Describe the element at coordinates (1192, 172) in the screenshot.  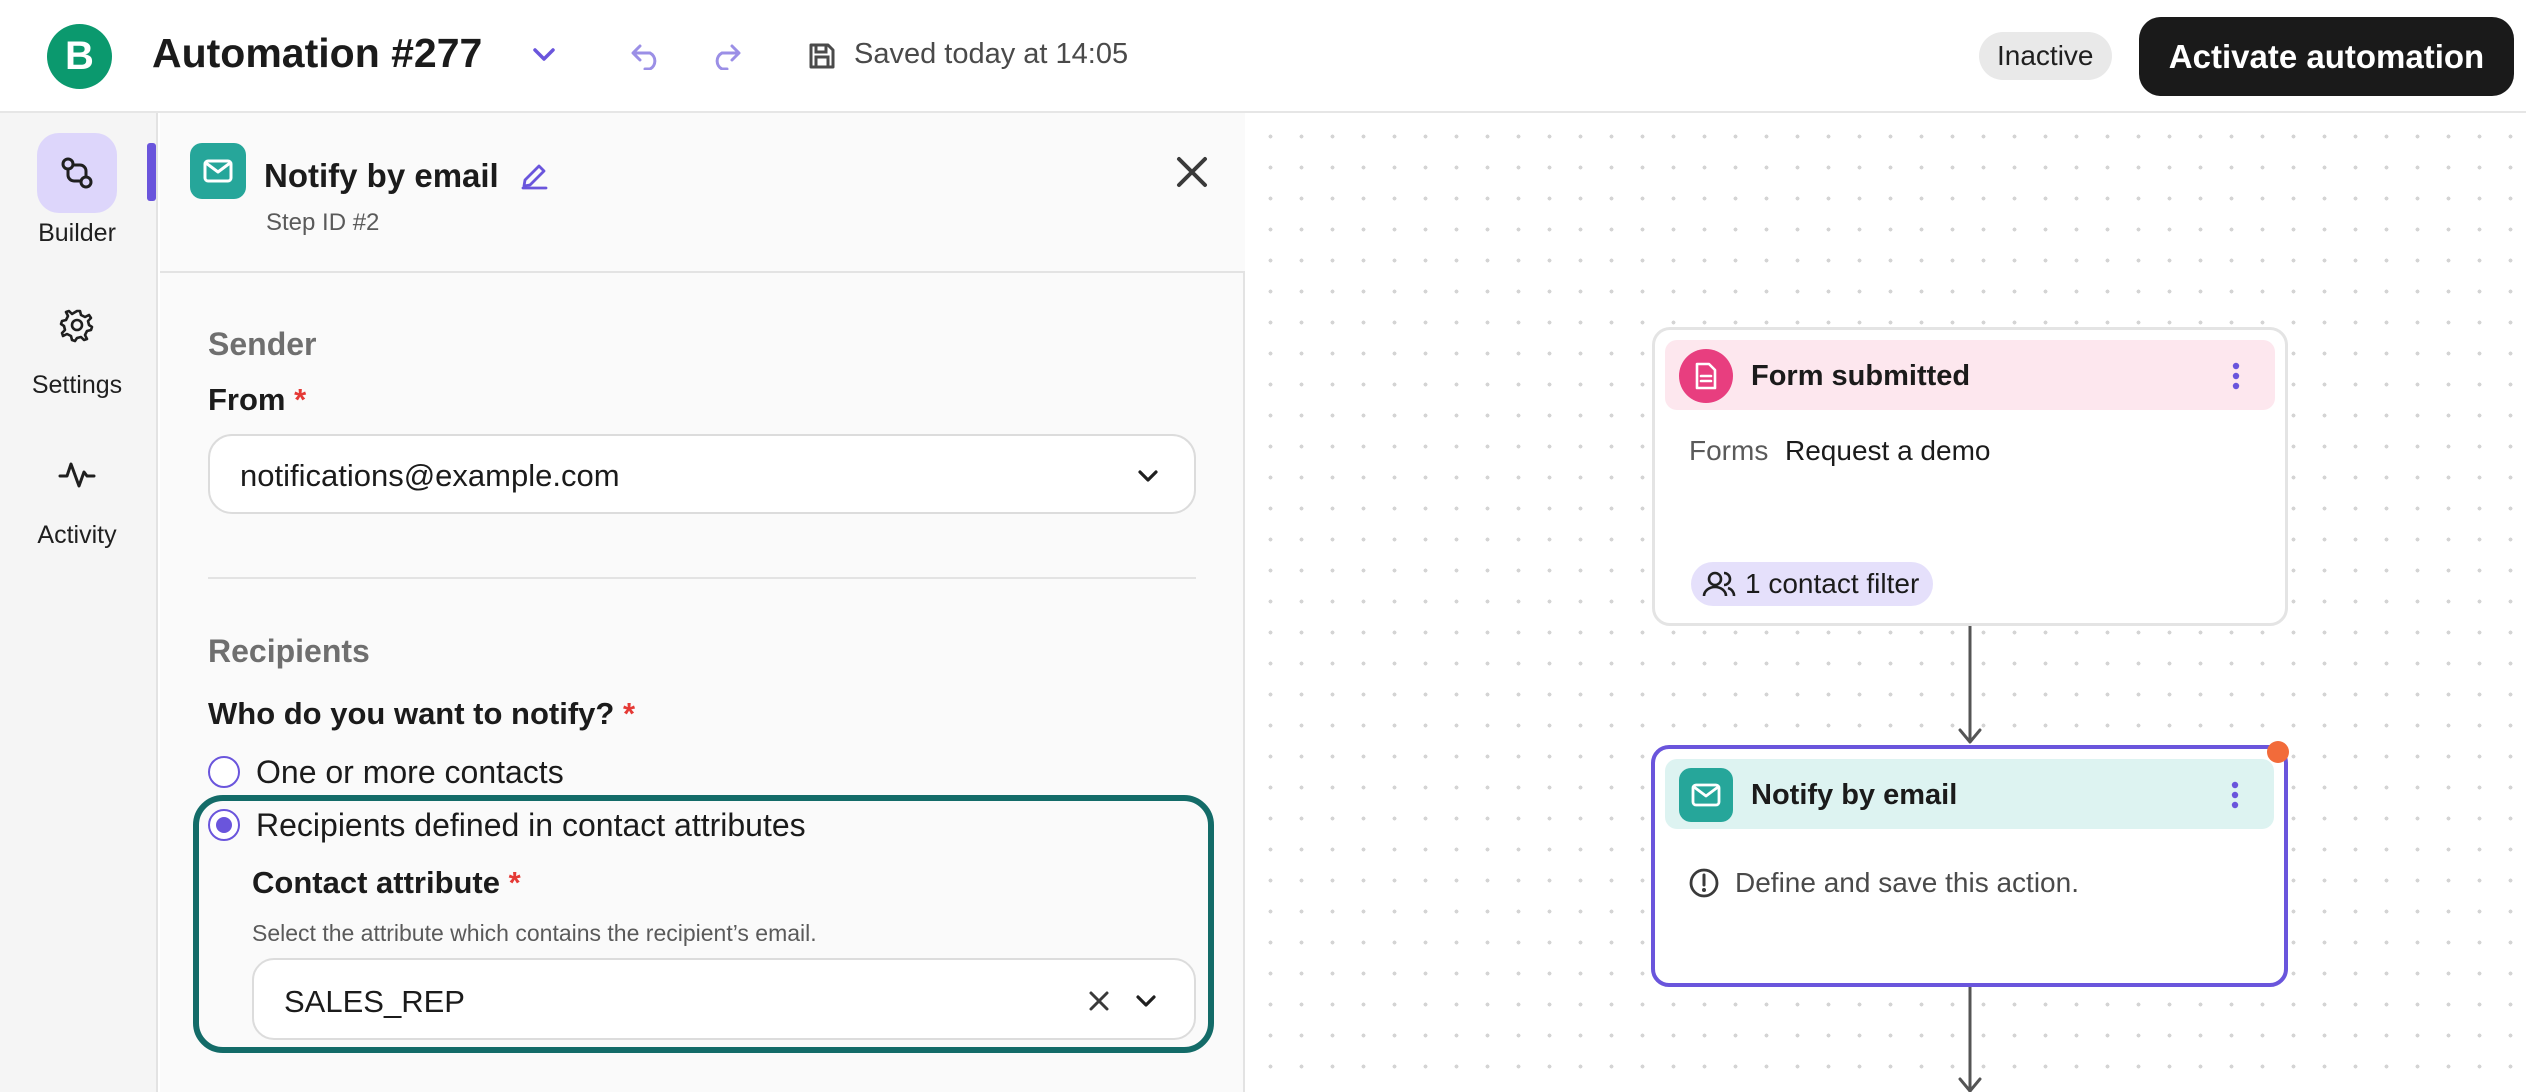
I see `close-icon` at that location.